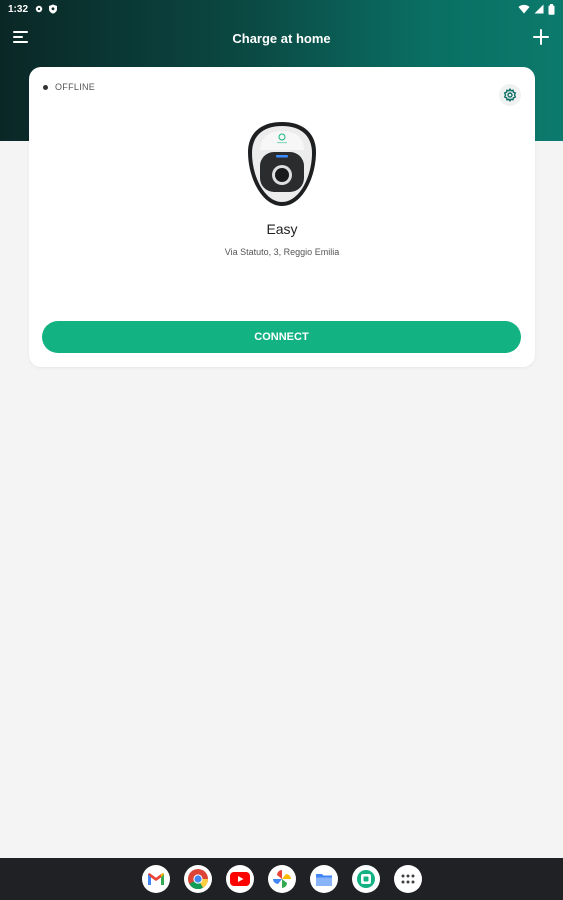  Describe the element at coordinates (21, 37) in the screenshot. I see `menu-icon` at that location.